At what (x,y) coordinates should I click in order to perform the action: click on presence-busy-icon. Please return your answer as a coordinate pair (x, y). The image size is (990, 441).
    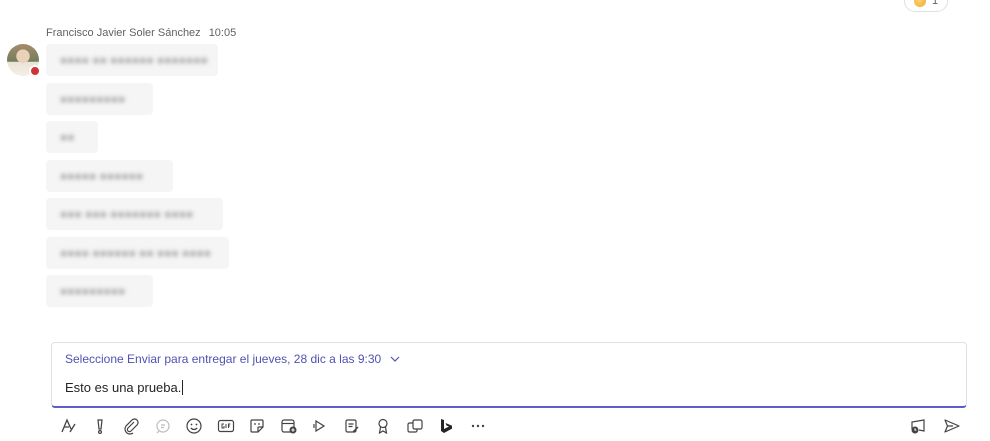
    Looking at the image, I should click on (35, 71).